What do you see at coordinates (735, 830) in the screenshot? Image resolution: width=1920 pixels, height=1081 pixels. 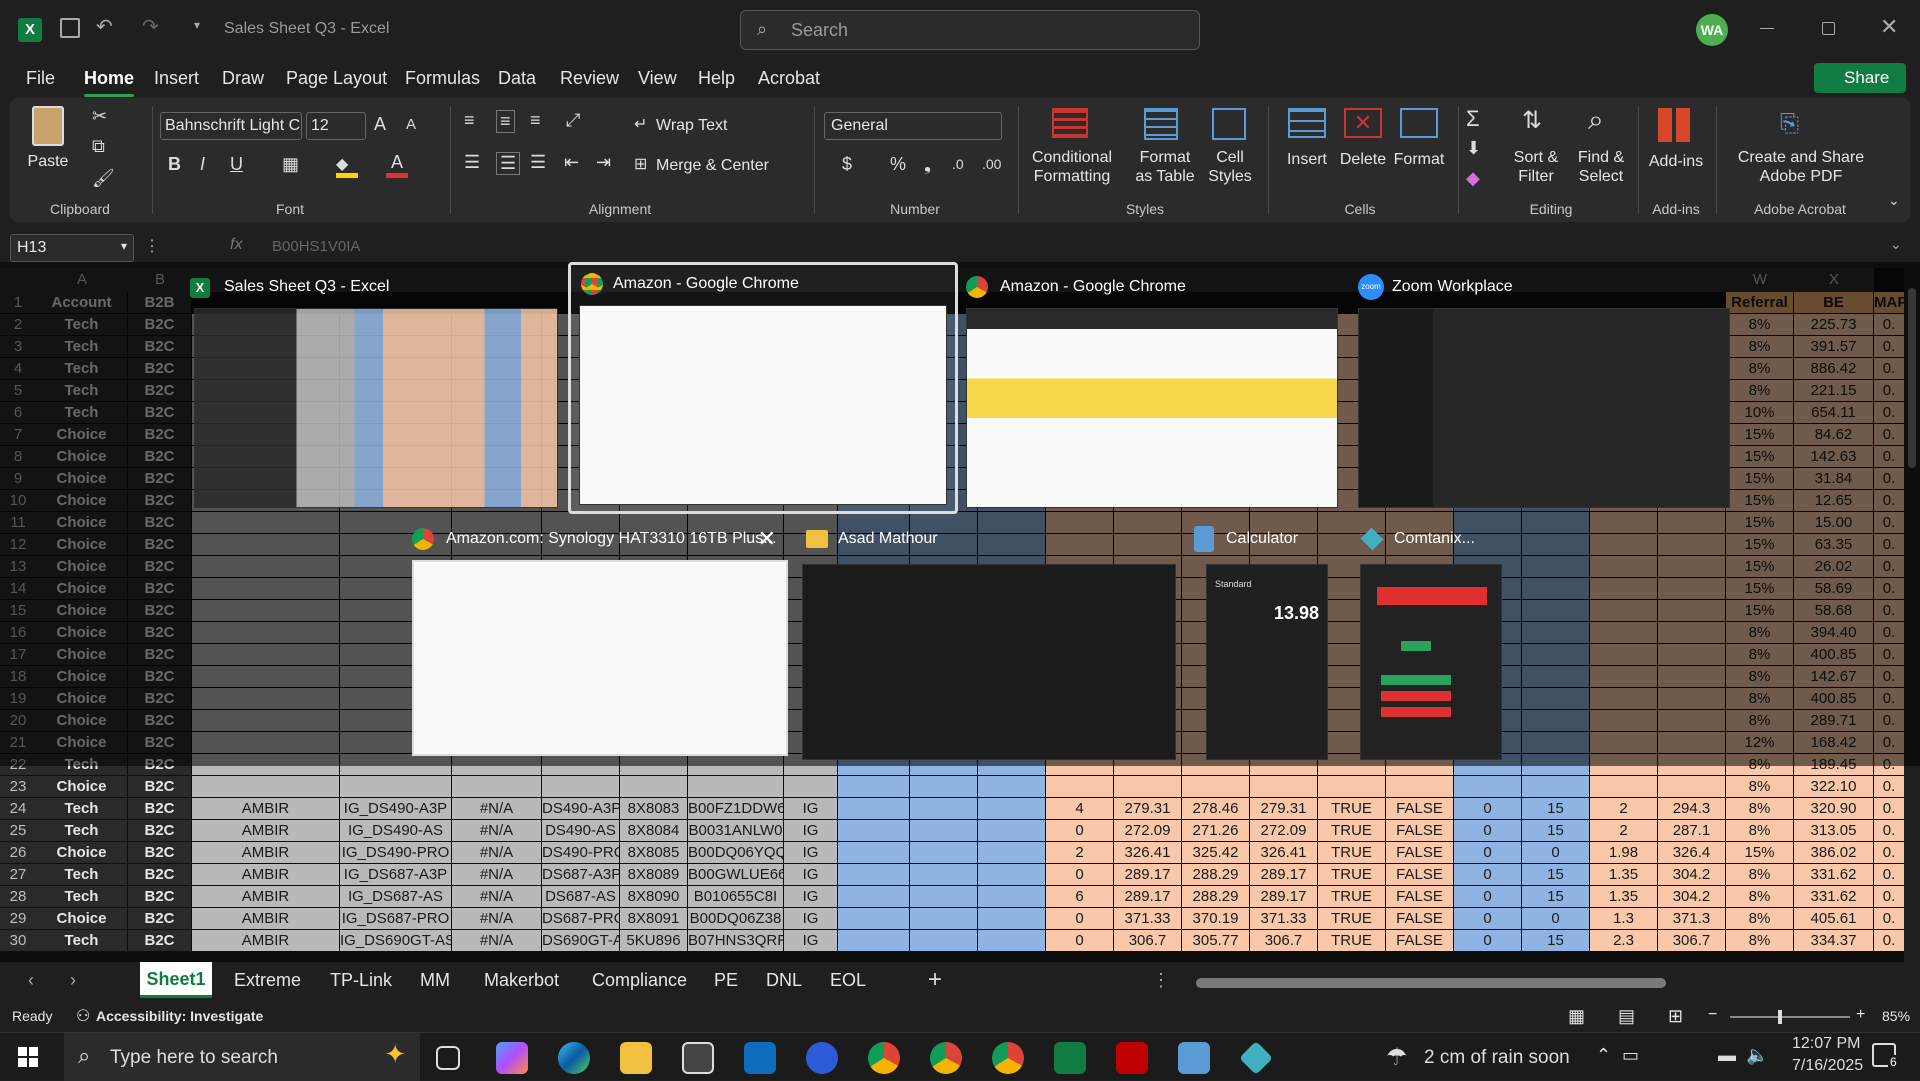 I see `cell-value: B0031ANLW0` at bounding box center [735, 830].